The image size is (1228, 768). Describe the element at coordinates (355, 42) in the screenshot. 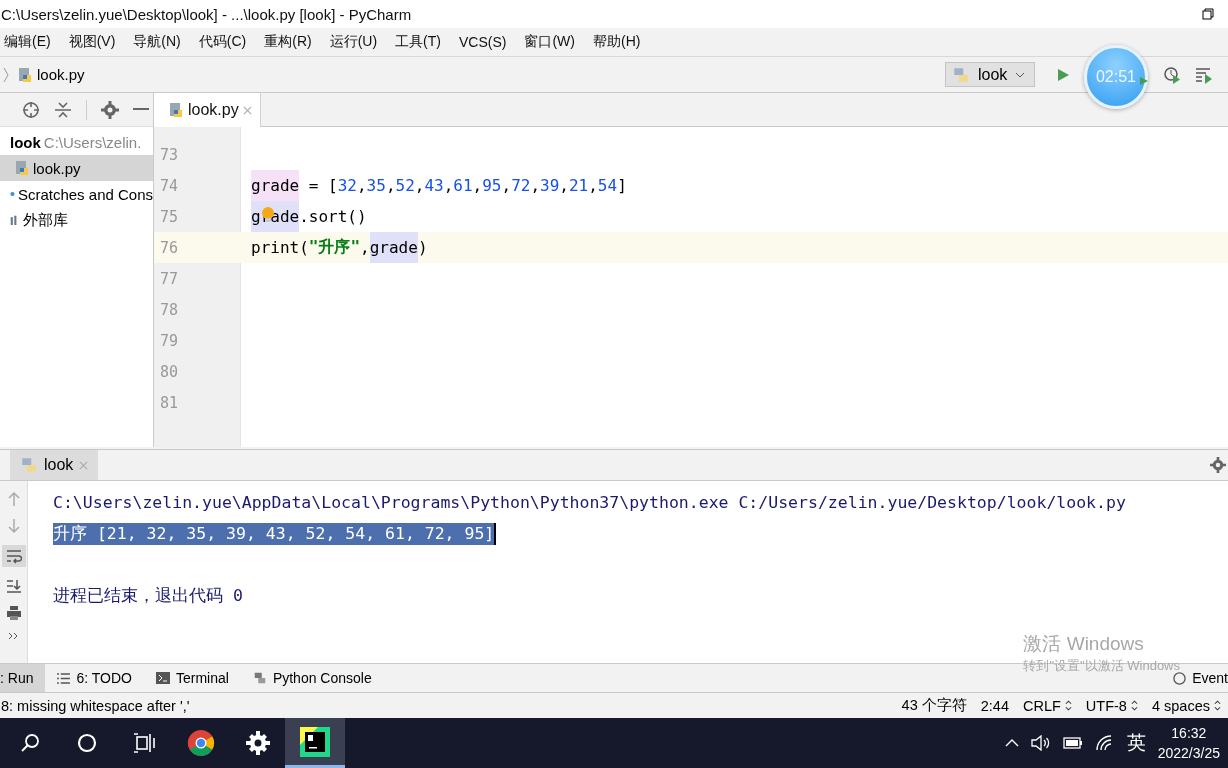

I see `menu-item: 运行(U)` at that location.